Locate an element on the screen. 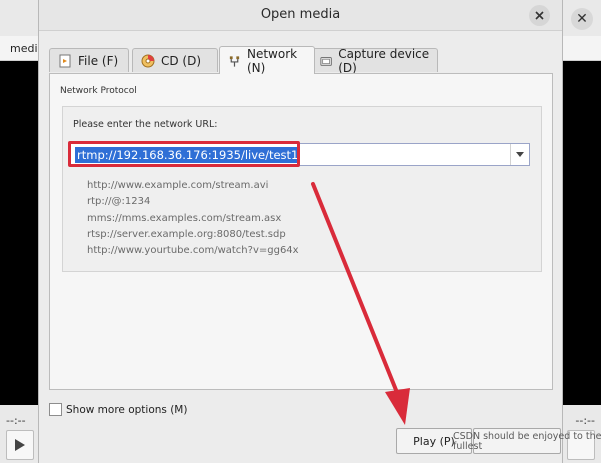 This screenshot has height=463, width=601. show-more-options-label: Show more options (M) is located at coordinates (127, 409).